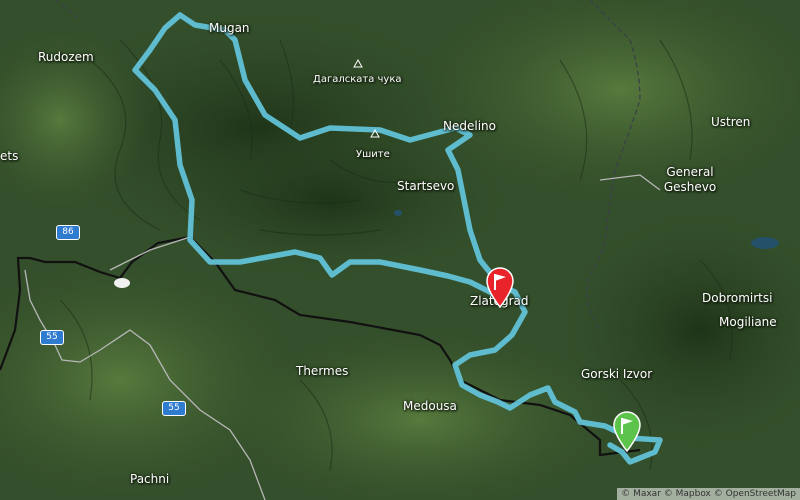 Image resolution: width=800 pixels, height=500 pixels. Describe the element at coordinates (748, 322) in the screenshot. I see `place-label: Mogiliane` at that location.